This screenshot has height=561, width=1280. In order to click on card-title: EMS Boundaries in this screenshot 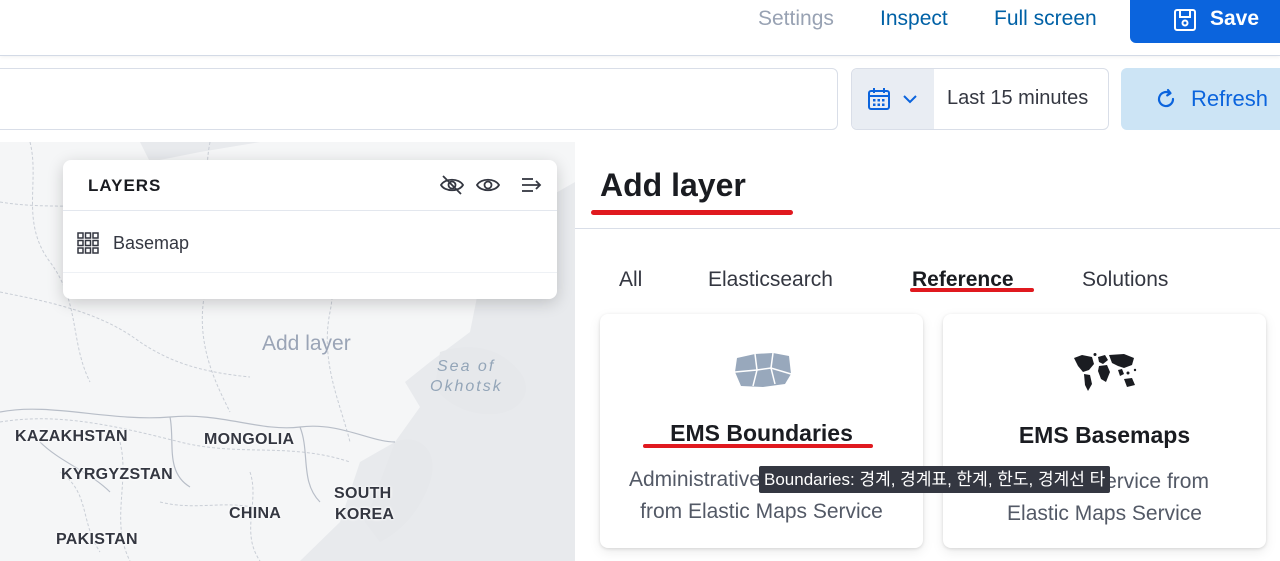, I will do `click(761, 433)`.